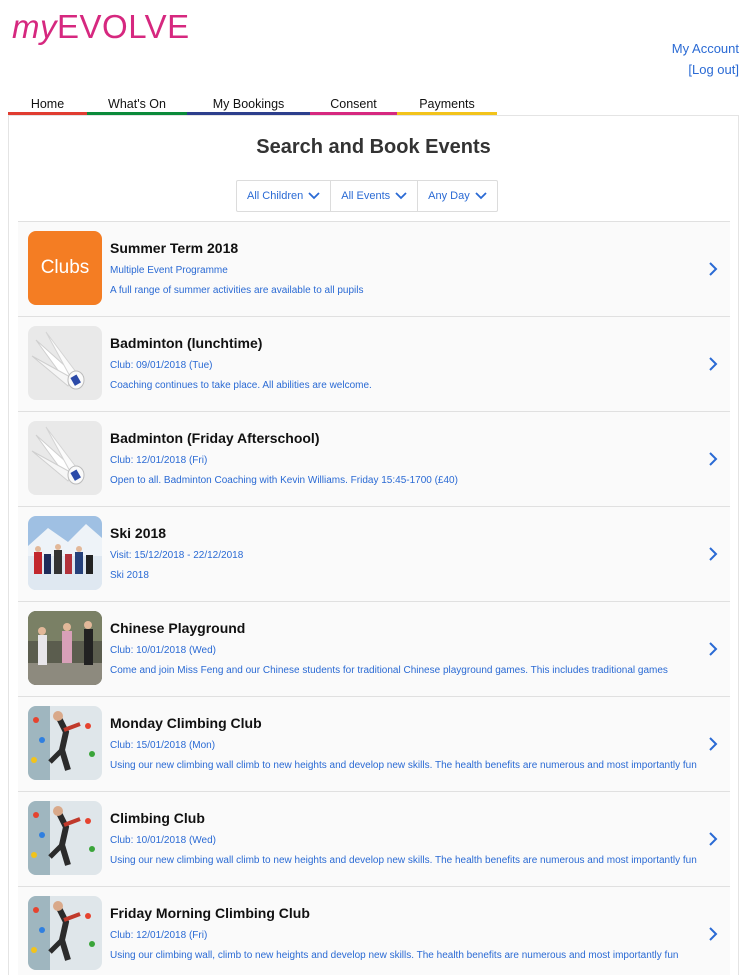  What do you see at coordinates (178, 628) in the screenshot?
I see `event-title: Chinese Playground` at bounding box center [178, 628].